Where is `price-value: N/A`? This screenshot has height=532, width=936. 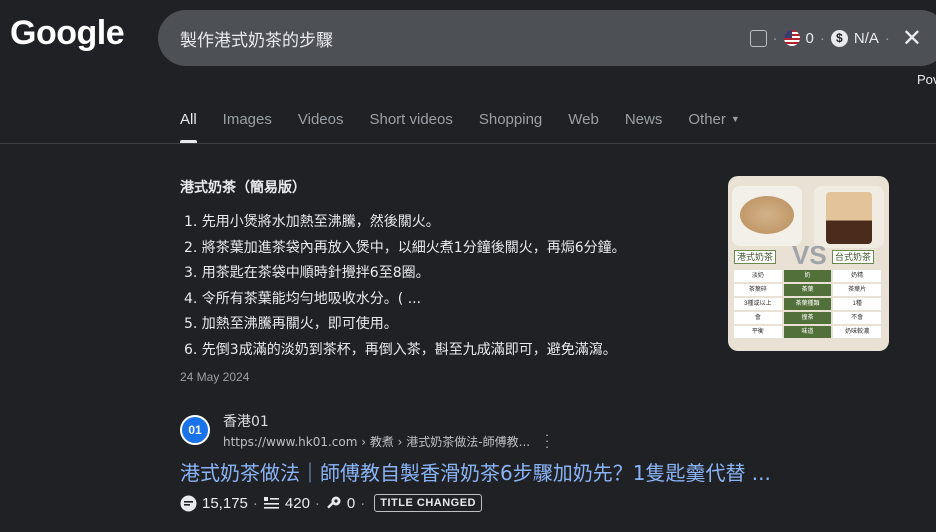 price-value: N/A is located at coordinates (866, 38).